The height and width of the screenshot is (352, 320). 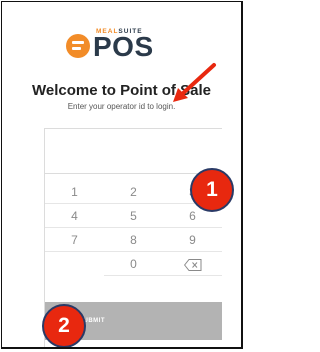 What do you see at coordinates (74, 192) in the screenshot?
I see `key-1: 1` at bounding box center [74, 192].